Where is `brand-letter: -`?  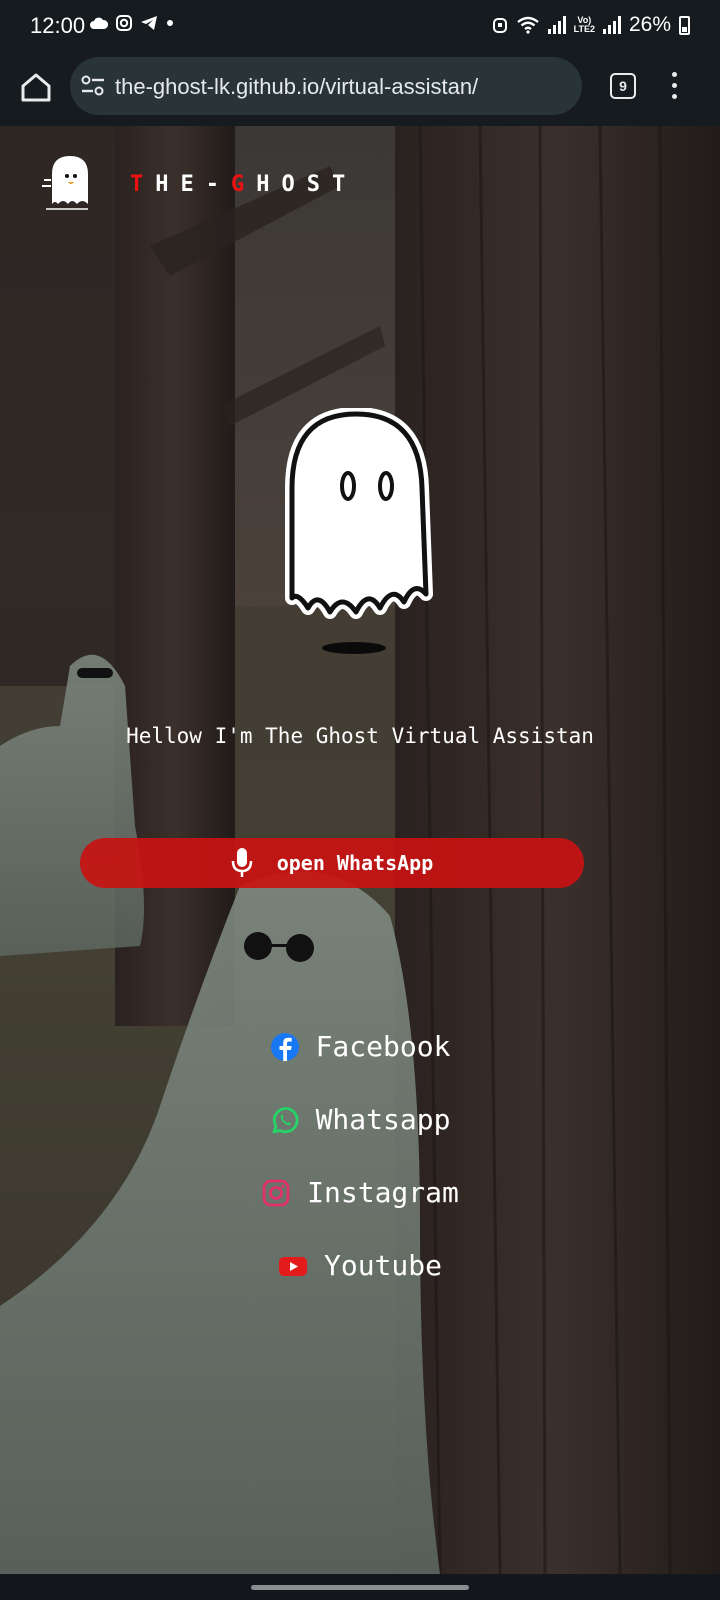 brand-letter: - is located at coordinates (218, 184).